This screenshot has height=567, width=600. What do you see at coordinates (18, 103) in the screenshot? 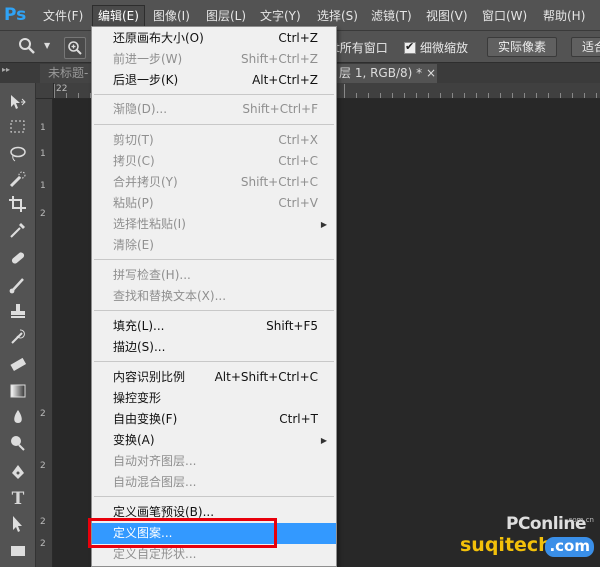
I see `move-tool-icon` at bounding box center [18, 103].